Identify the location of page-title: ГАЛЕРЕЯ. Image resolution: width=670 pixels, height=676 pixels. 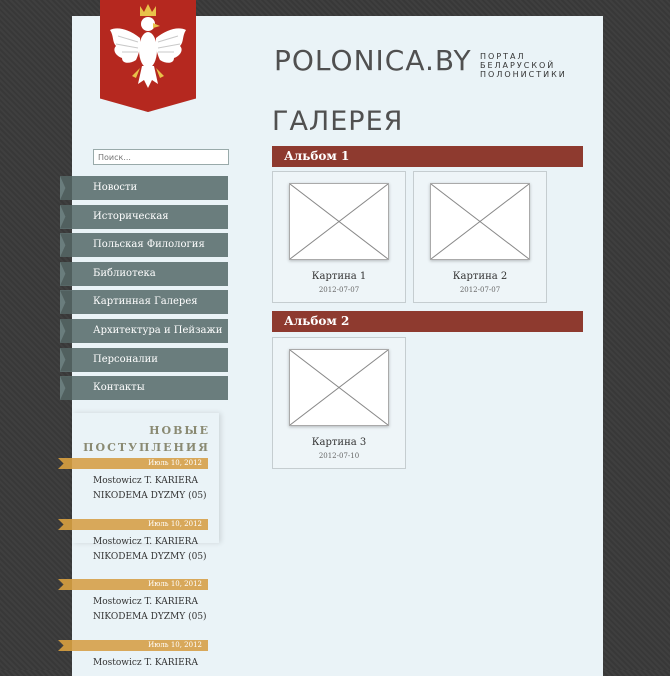
(338, 121).